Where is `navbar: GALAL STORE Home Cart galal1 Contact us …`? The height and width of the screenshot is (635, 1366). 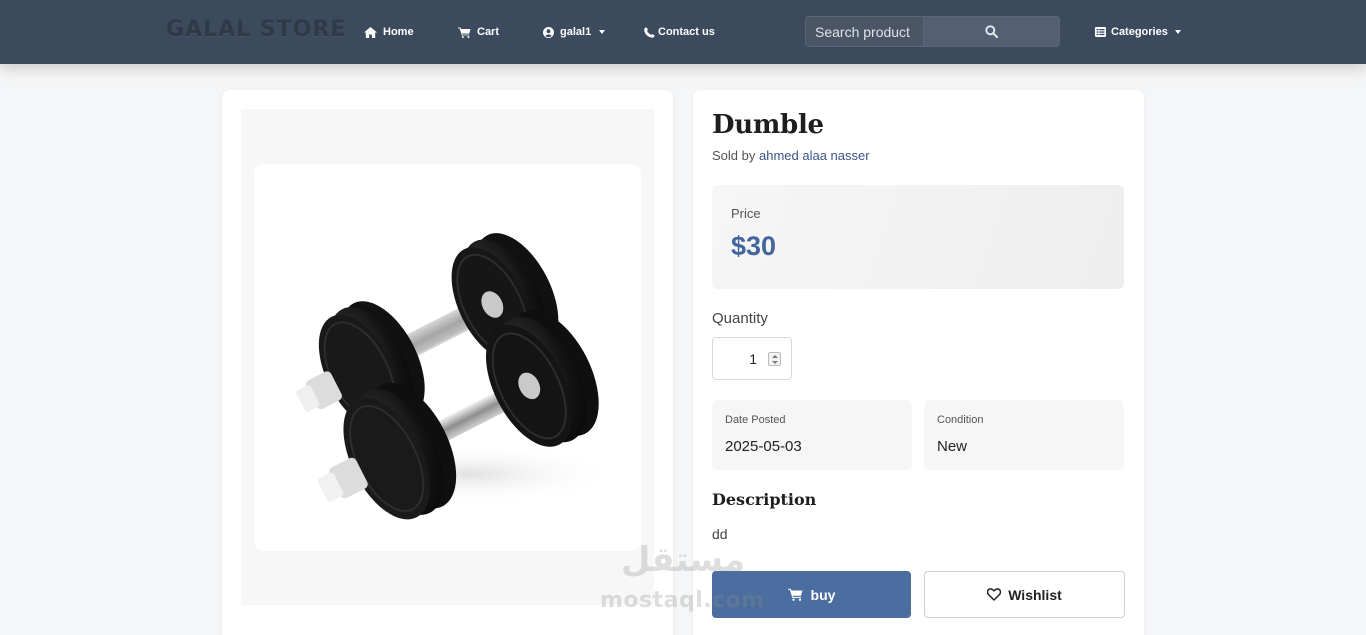
navbar: GALAL STORE Home Cart galal1 Contact us … is located at coordinates (683, 32).